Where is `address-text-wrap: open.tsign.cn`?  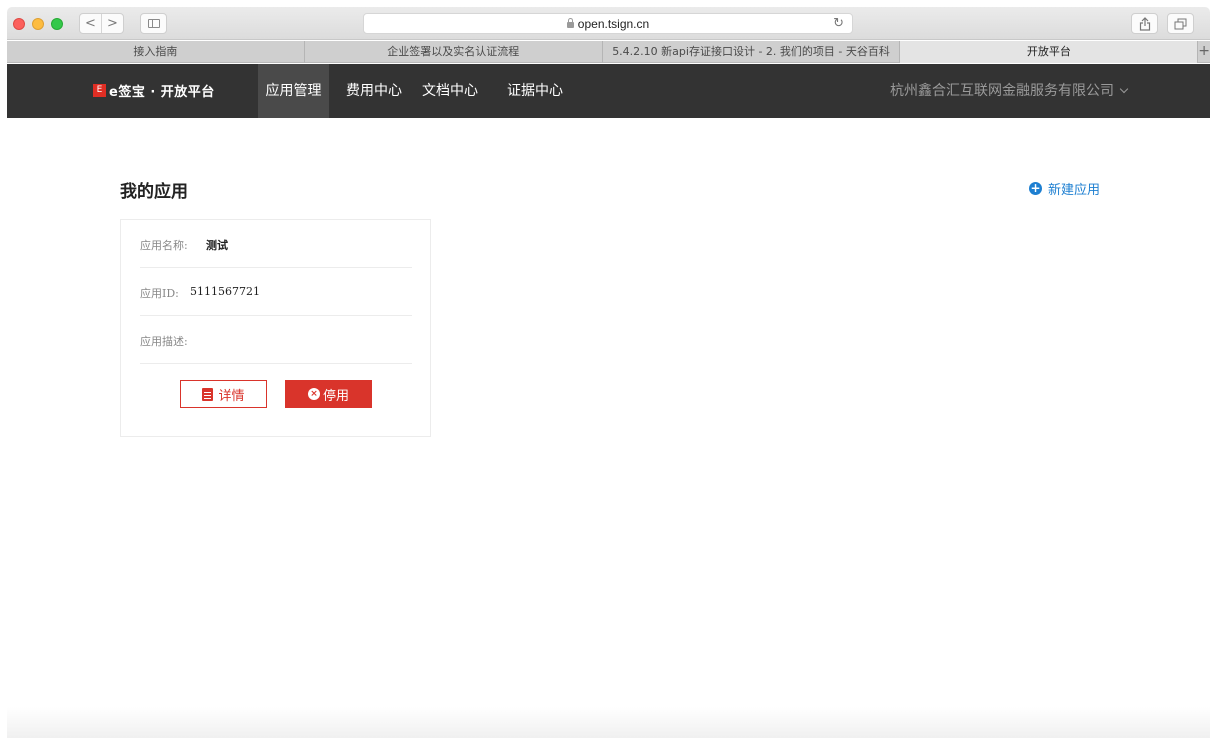 address-text-wrap: open.tsign.cn is located at coordinates (608, 24).